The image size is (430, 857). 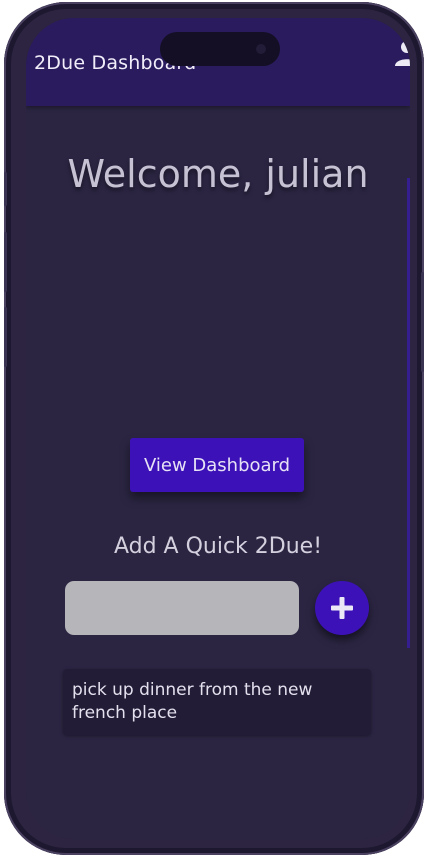 I want to click on quick-todo-input, so click(x=182, y=608).